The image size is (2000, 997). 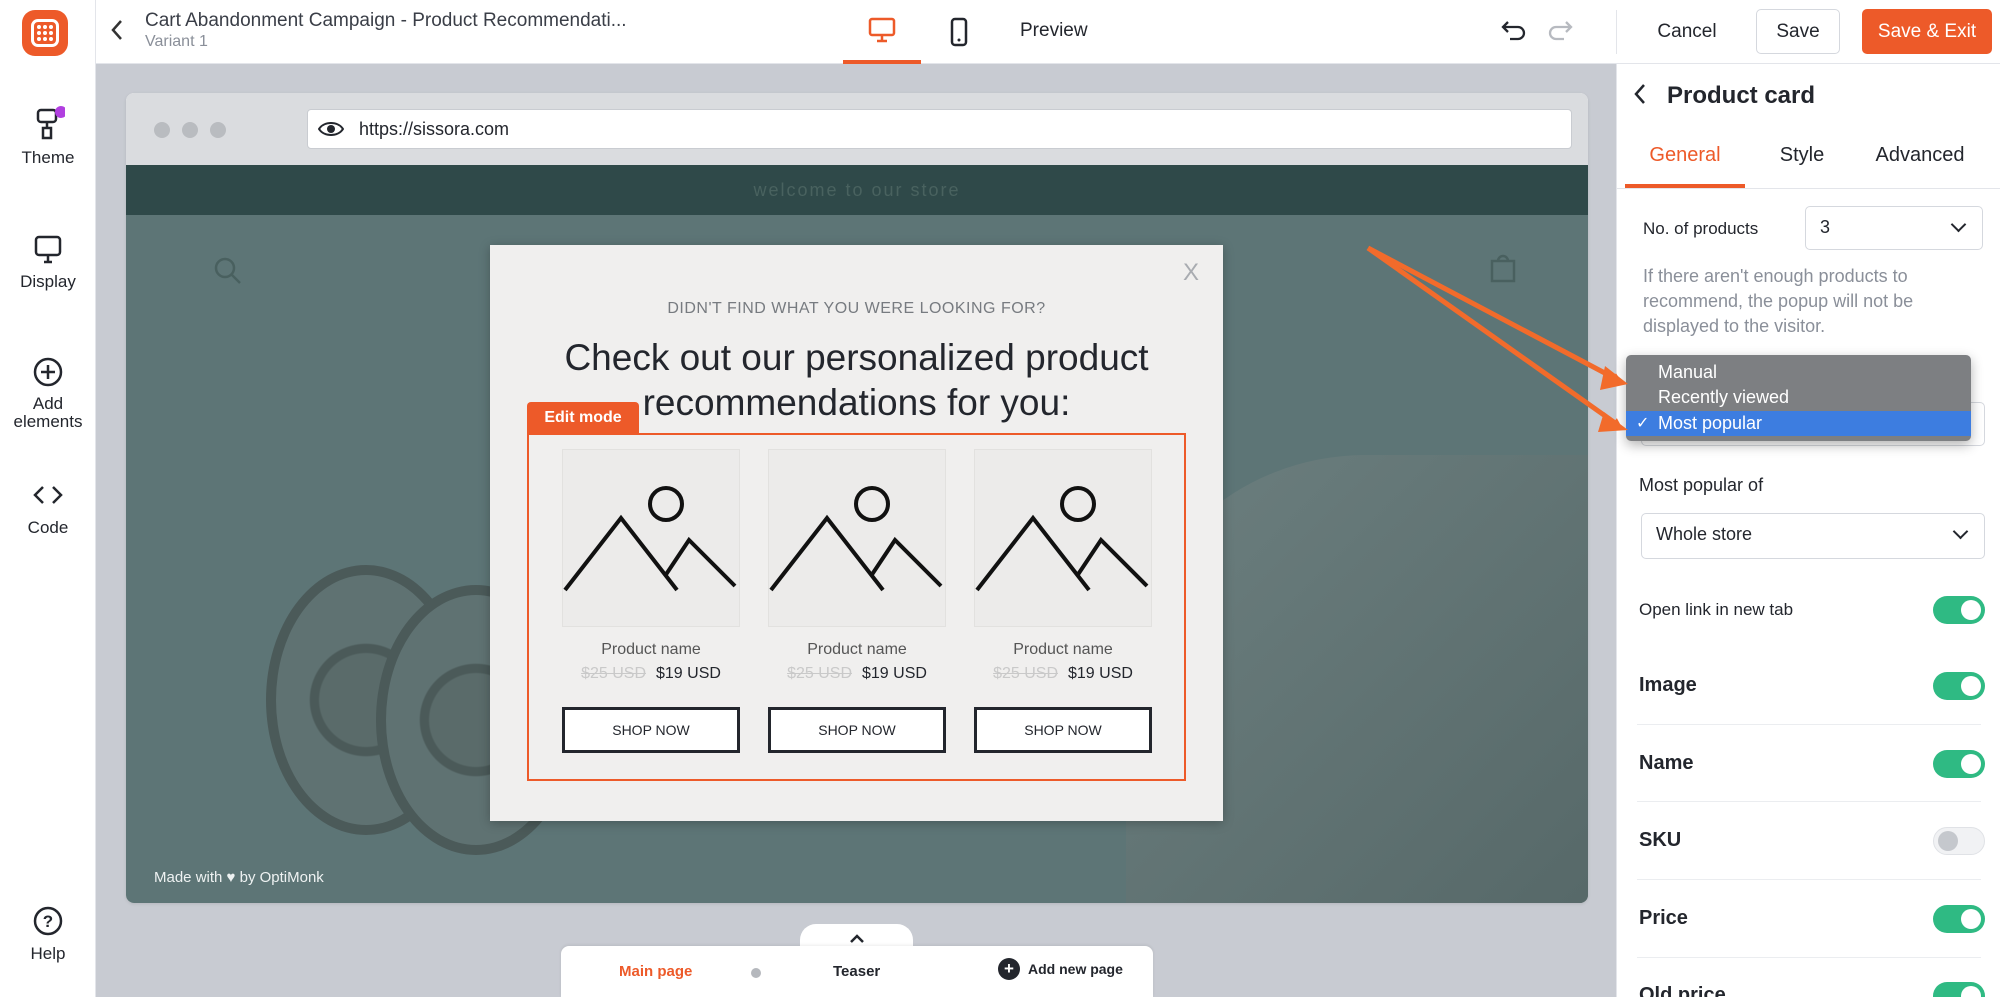 What do you see at coordinates (1798, 423) in the screenshot?
I see `menu-item-most-popular: ✓ Most popular` at bounding box center [1798, 423].